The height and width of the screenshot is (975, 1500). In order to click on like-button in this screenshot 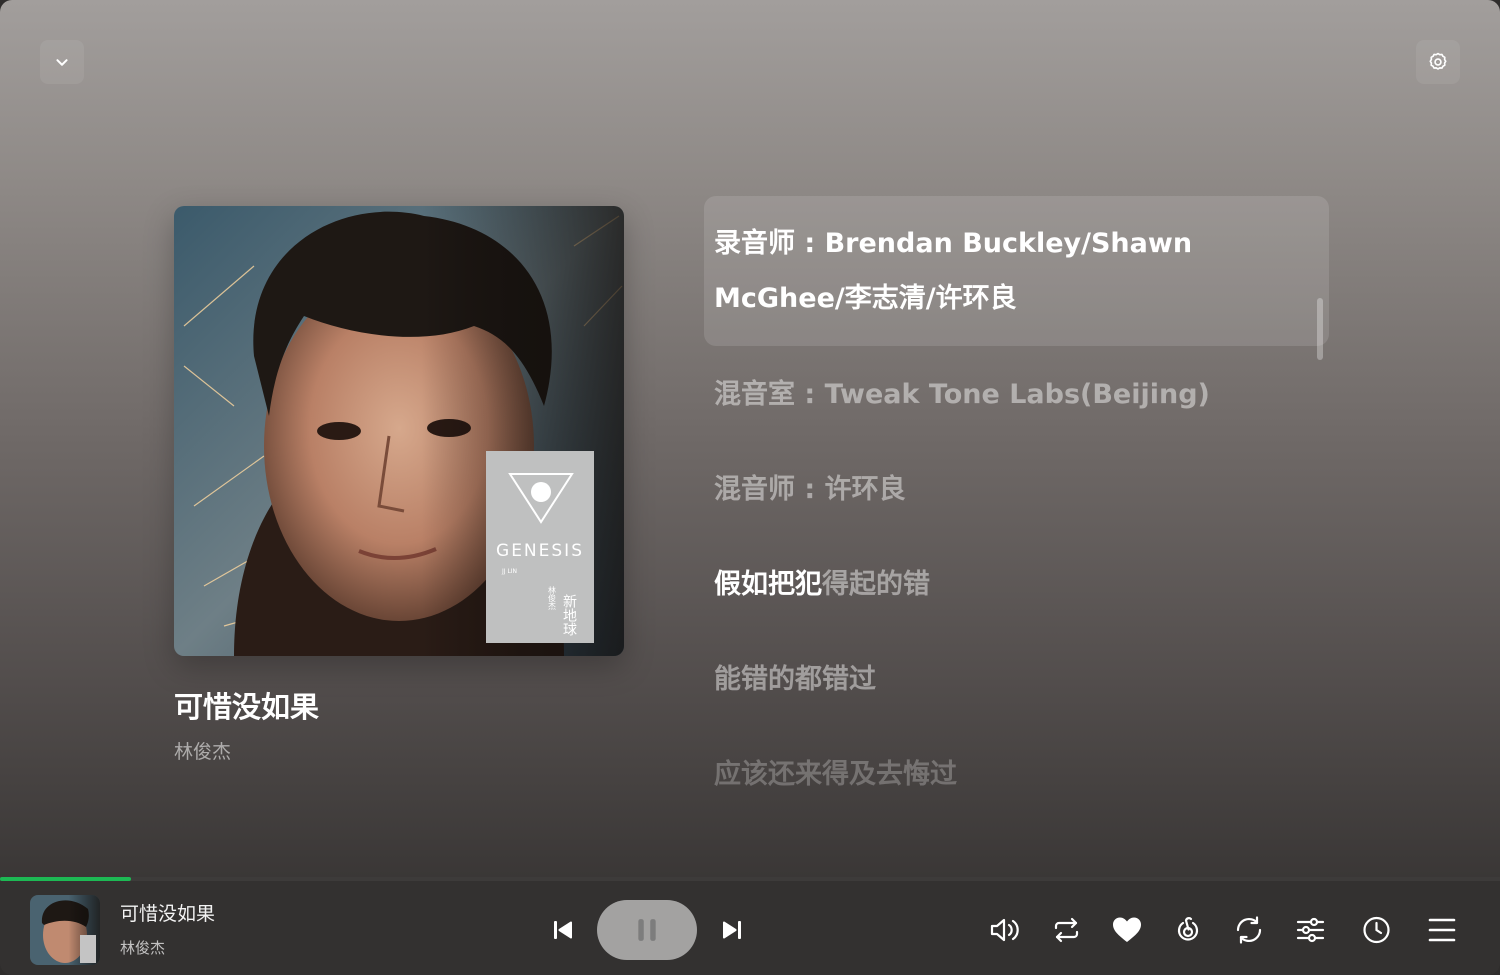, I will do `click(1127, 930)`.